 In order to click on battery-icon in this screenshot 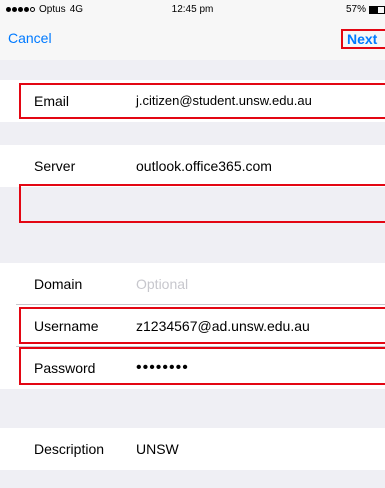, I will do `click(377, 9)`.